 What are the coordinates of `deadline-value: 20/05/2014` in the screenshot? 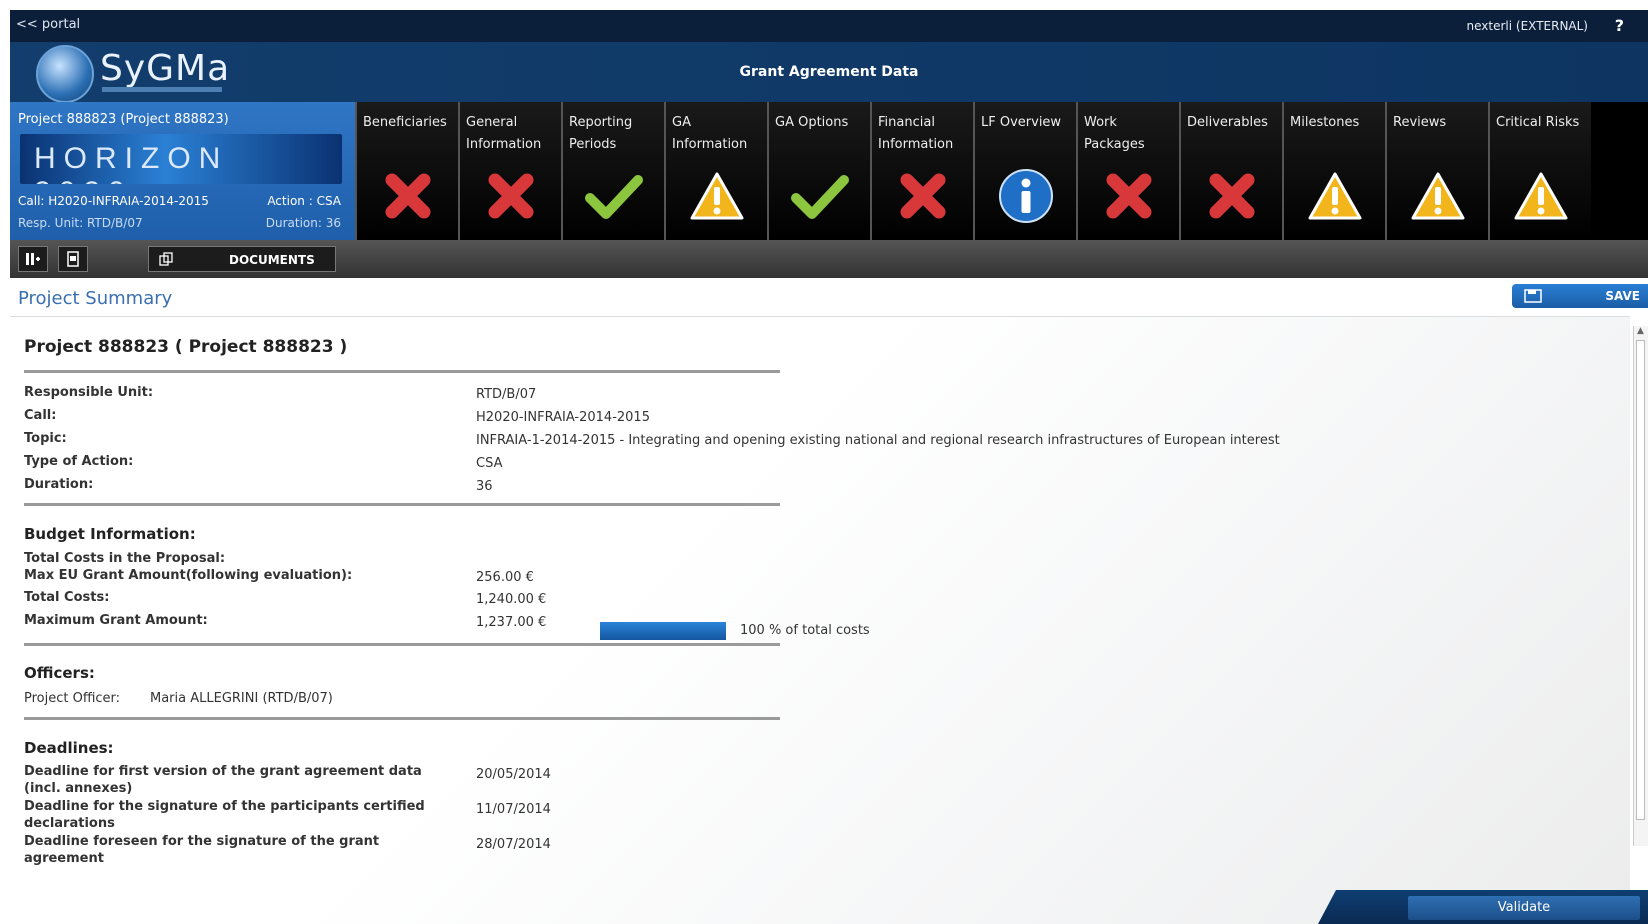 It's located at (513, 774).